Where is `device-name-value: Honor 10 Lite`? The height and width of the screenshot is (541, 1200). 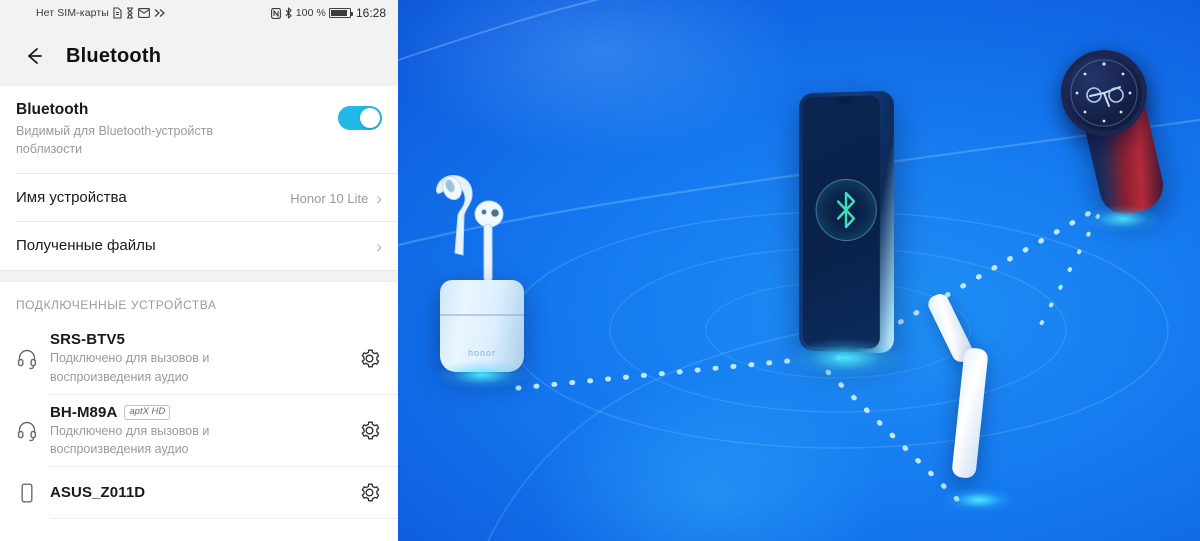
device-name-value: Honor 10 Lite is located at coordinates (329, 198).